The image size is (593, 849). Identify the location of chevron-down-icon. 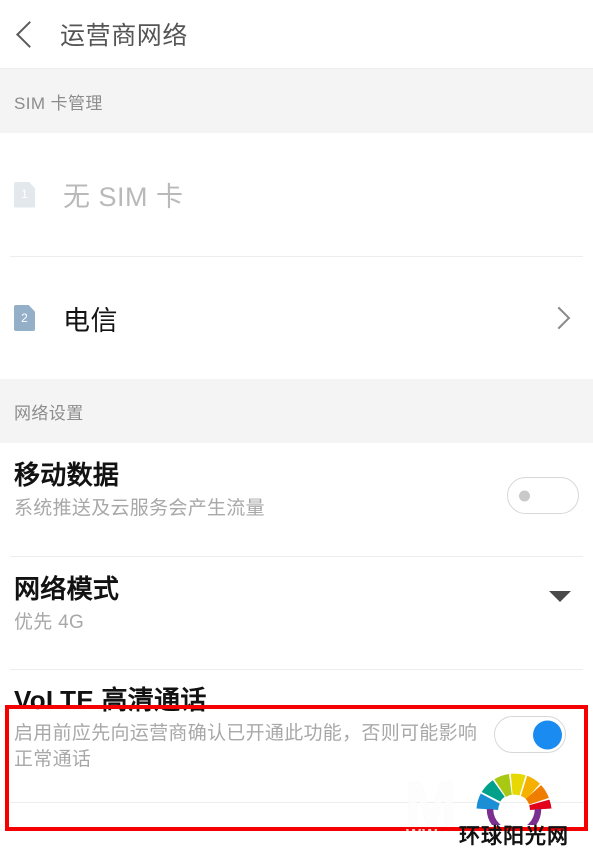
(560, 596).